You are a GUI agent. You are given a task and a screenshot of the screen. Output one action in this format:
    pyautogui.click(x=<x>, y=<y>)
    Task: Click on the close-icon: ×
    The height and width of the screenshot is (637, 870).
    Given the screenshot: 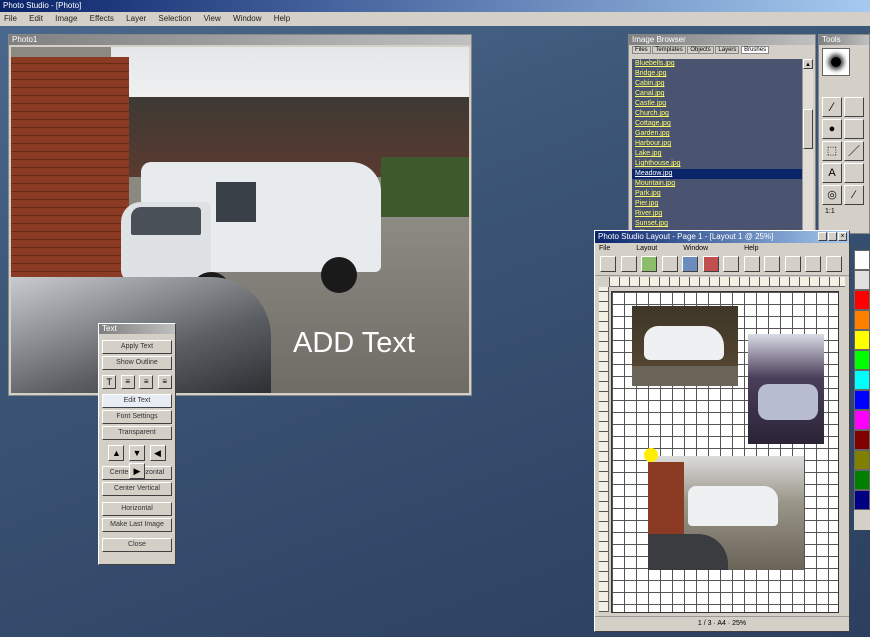 What is the action you would take?
    pyautogui.click(x=842, y=236)
    